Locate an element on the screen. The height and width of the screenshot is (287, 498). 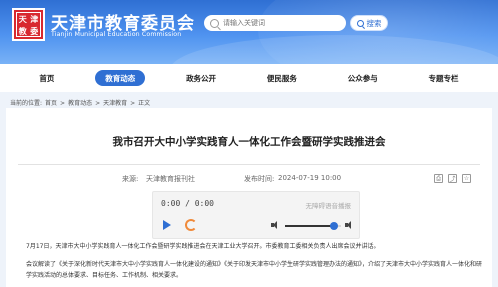
search-input is located at coordinates (280, 23).